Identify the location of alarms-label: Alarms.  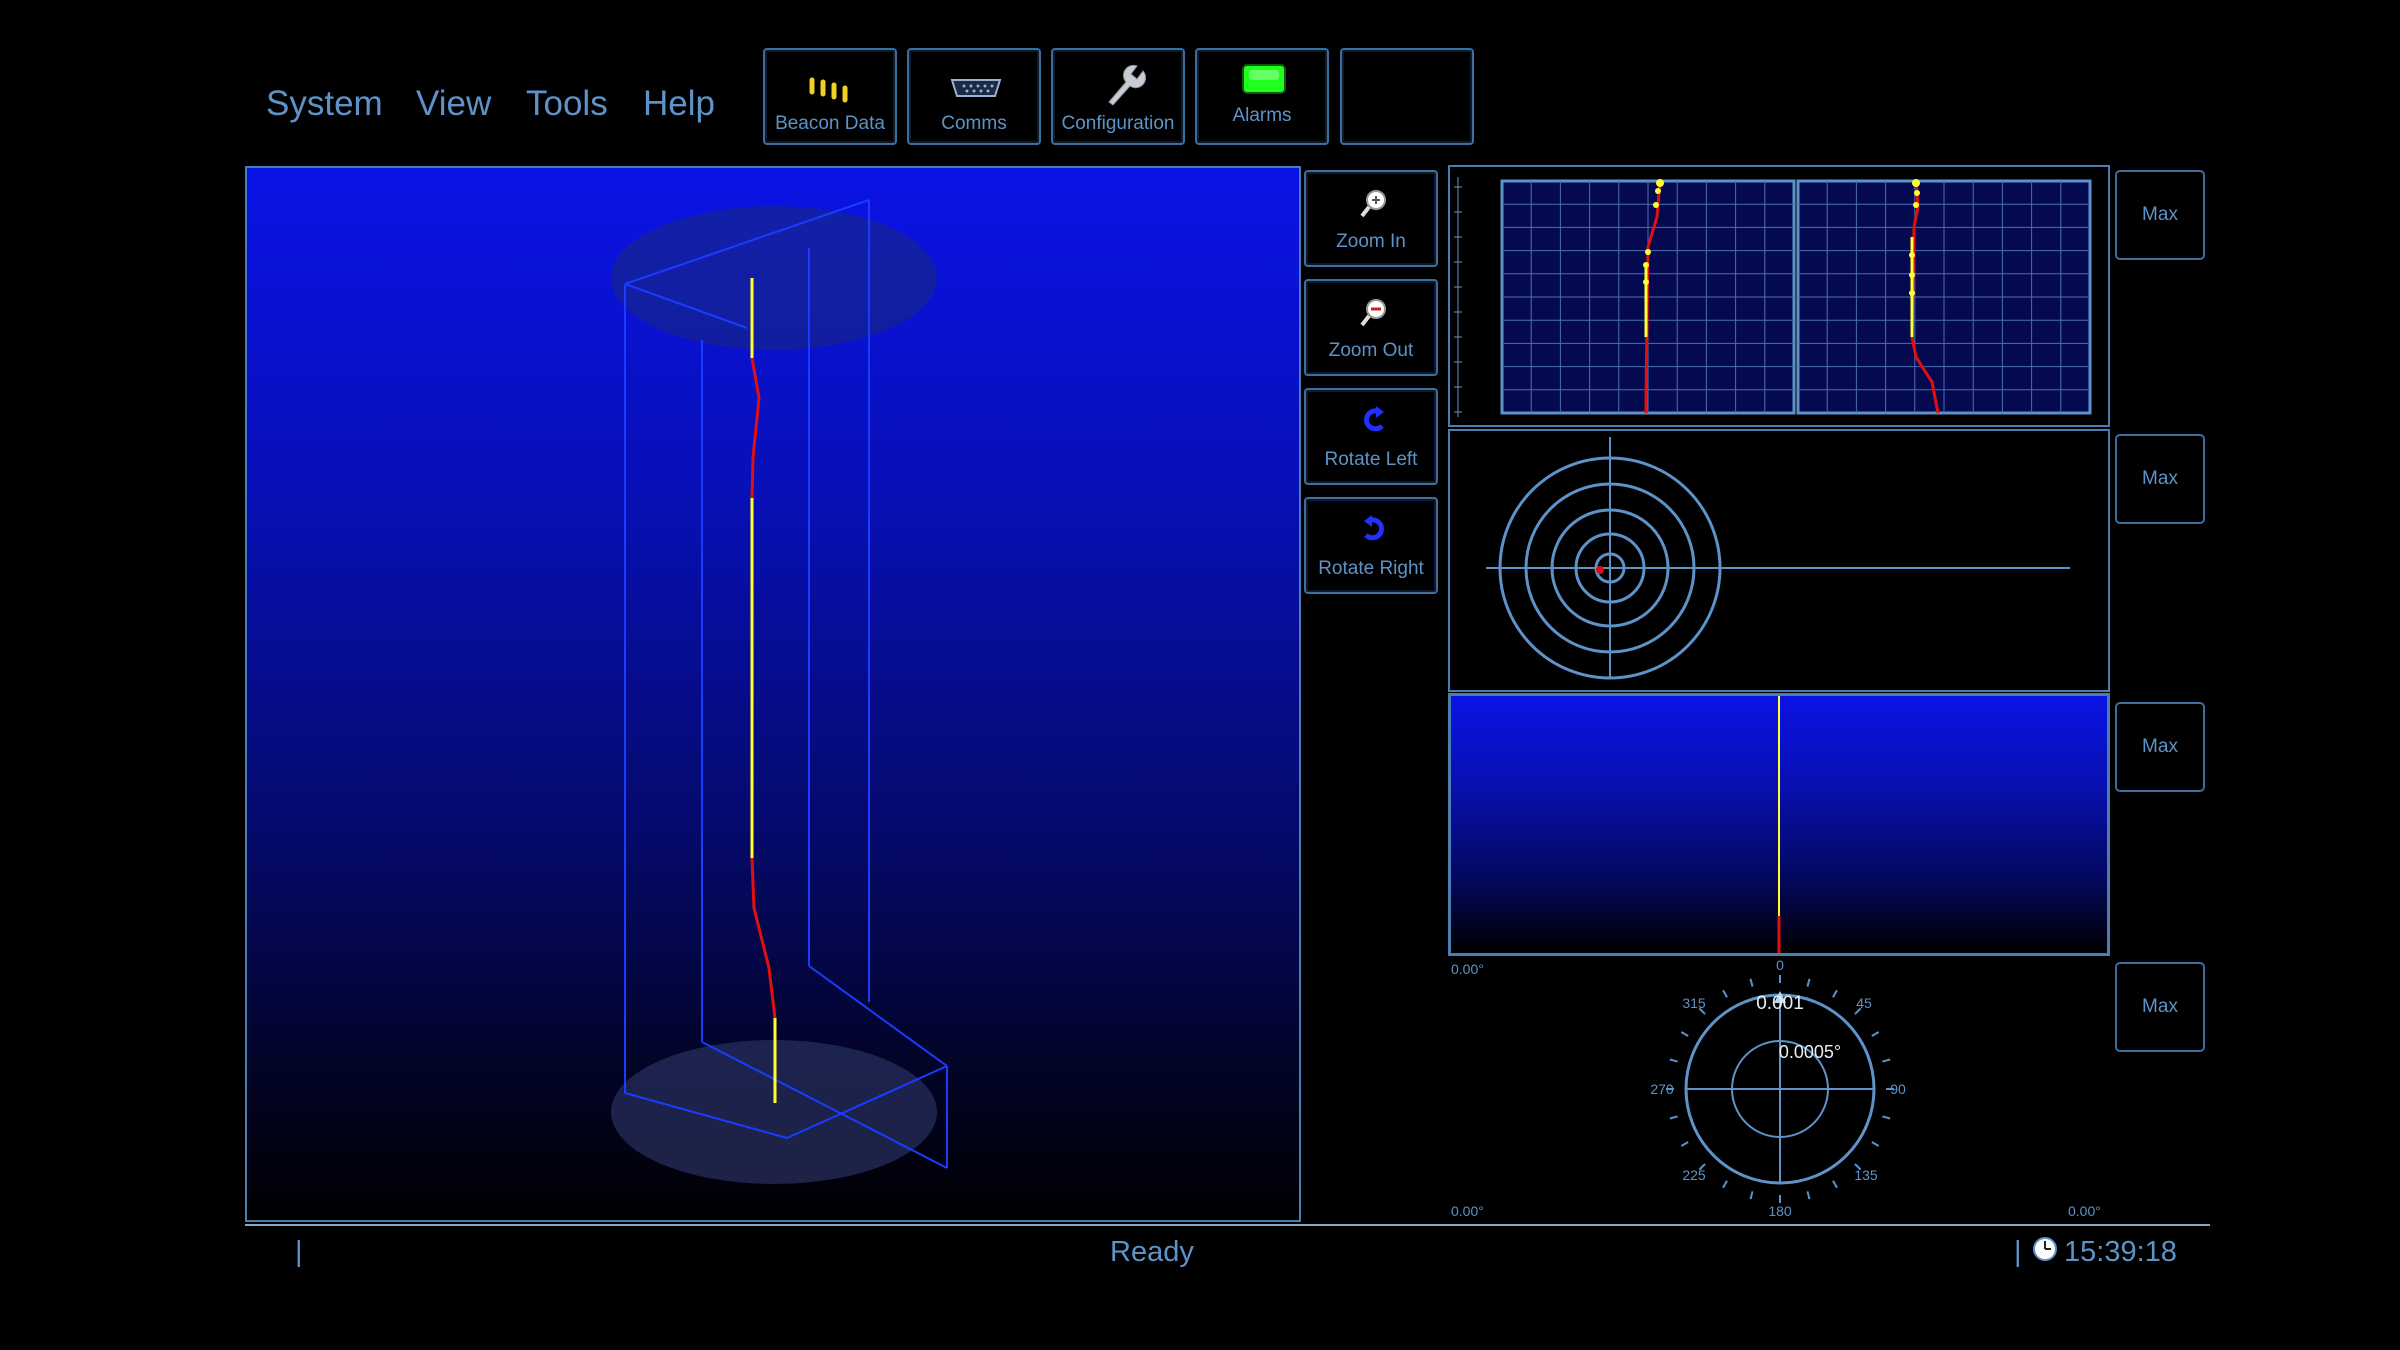
(1262, 115).